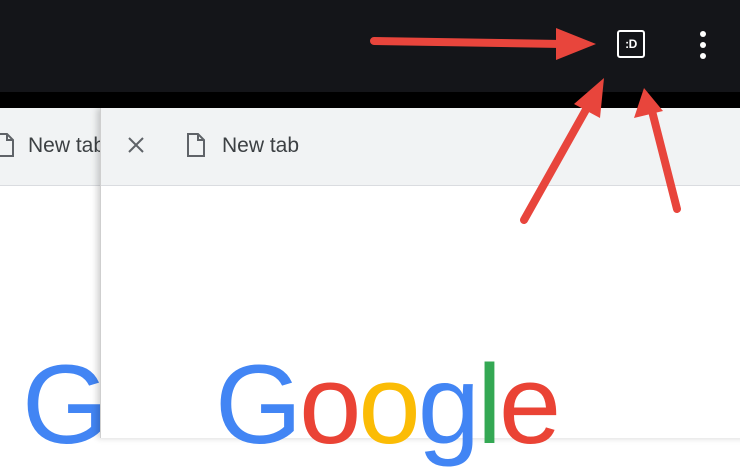  What do you see at coordinates (65, 404) in the screenshot?
I see `google-logo-partial: G` at bounding box center [65, 404].